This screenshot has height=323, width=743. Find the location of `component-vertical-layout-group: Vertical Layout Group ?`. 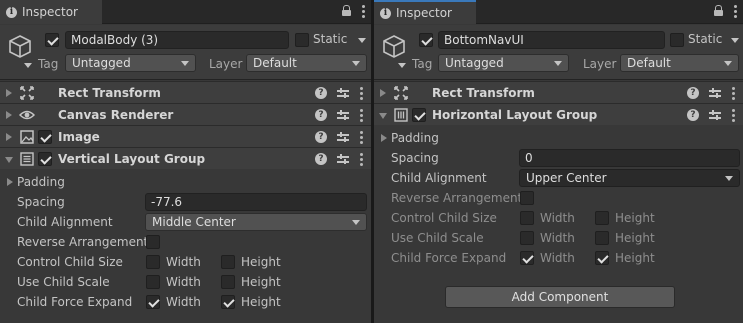

component-vertical-layout-group: Vertical Layout Group ? is located at coordinates (185, 158).